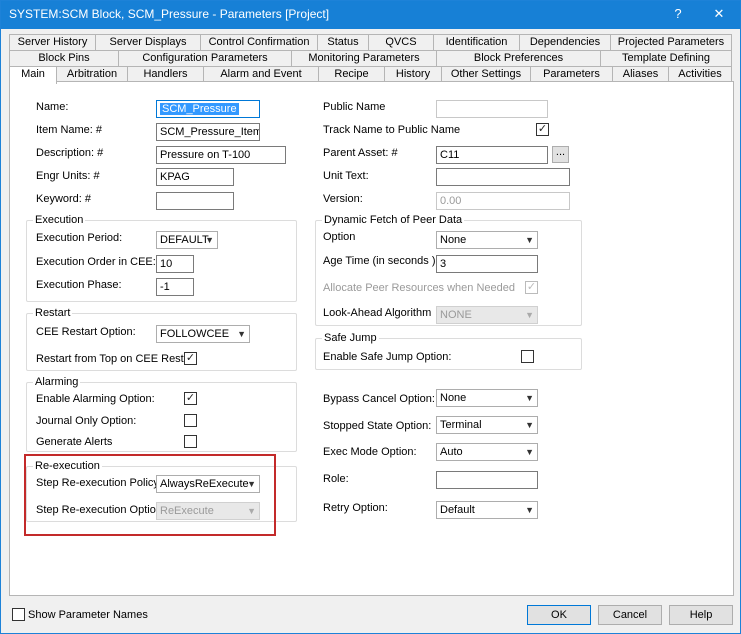 Image resolution: width=741 pixels, height=634 pixels. What do you see at coordinates (351, 74) in the screenshot?
I see `tab-recipe: Recipe` at bounding box center [351, 74].